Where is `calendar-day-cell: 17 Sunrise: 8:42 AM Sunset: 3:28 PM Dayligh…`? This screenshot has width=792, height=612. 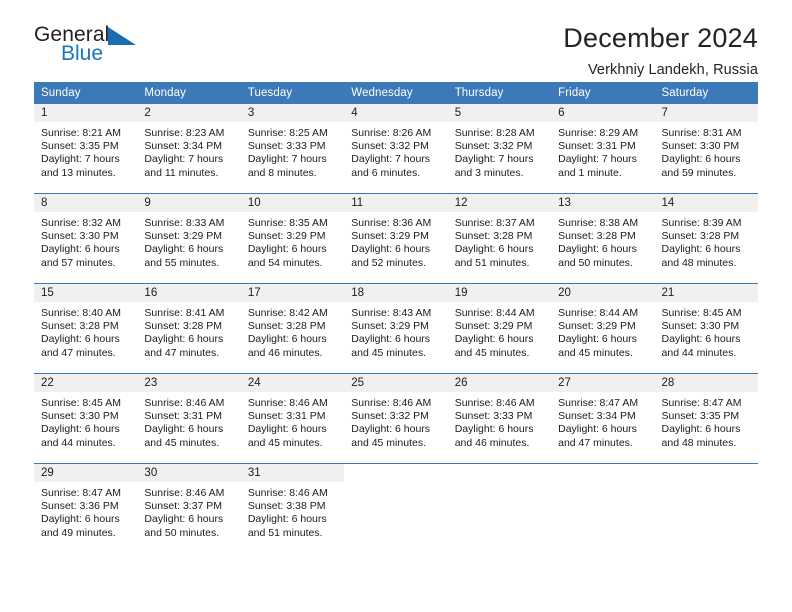 calendar-day-cell: 17 Sunrise: 8:42 AM Sunset: 3:28 PM Dayligh… is located at coordinates (292, 328).